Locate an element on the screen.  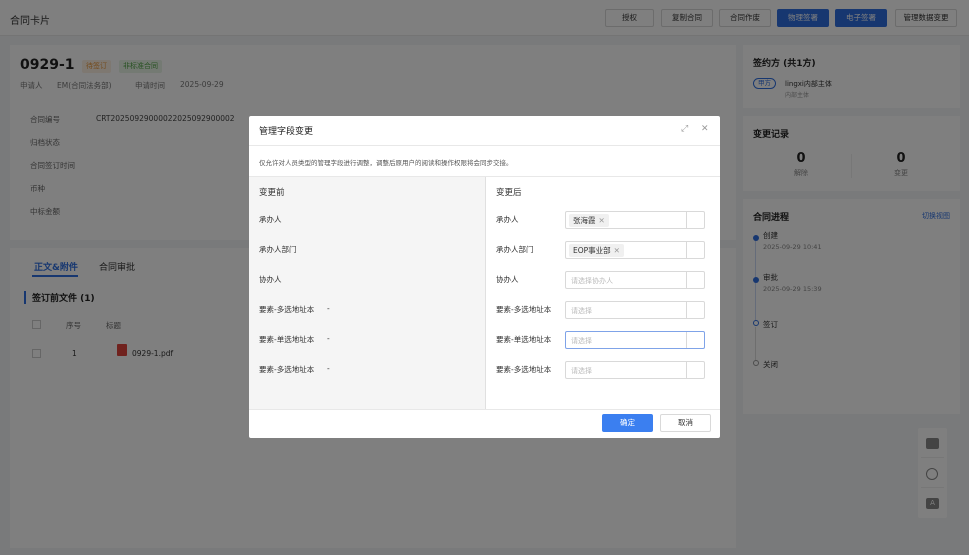
single-address-select: 请选择 is located at coordinates (635, 340).